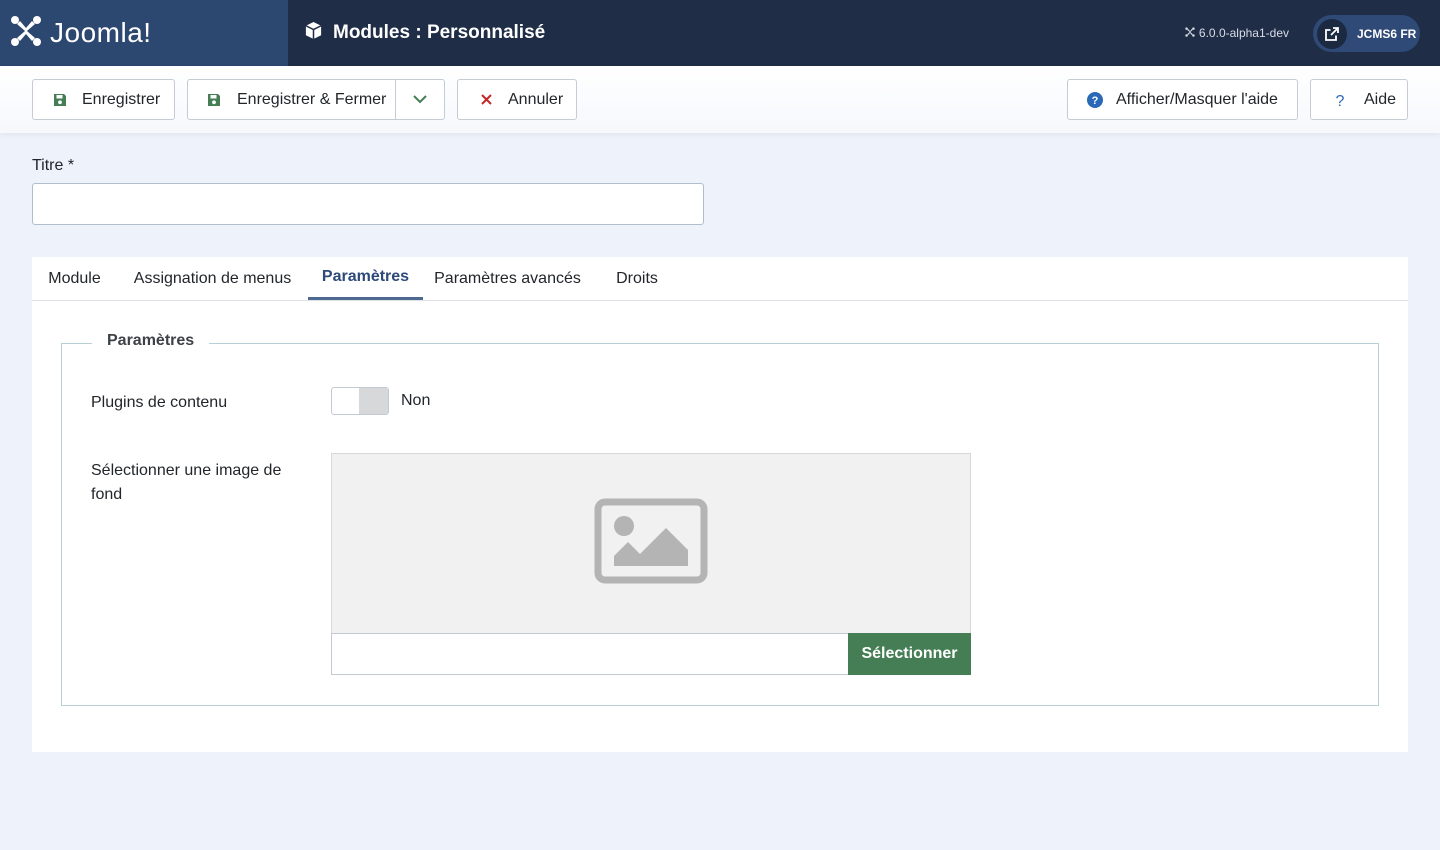 The height and width of the screenshot is (850, 1440). I want to click on page-title-area: Modules : Personnalisé, so click(424, 33).